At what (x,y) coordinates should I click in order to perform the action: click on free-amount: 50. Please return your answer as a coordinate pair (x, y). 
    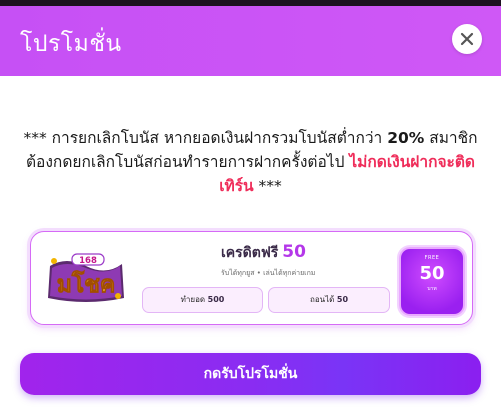
    Looking at the image, I should click on (432, 273).